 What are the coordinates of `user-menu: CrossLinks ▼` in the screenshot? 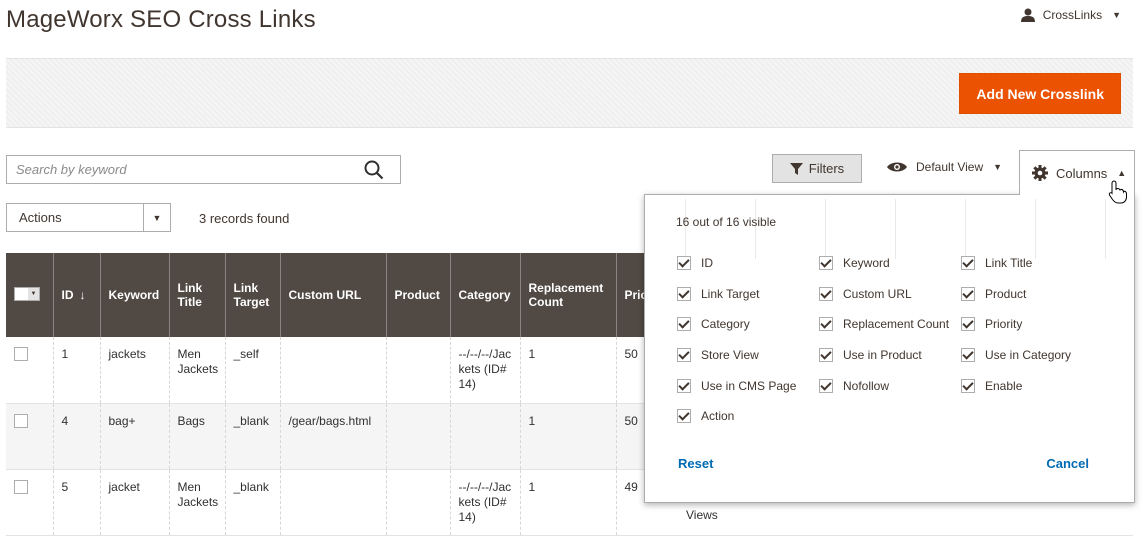 It's located at (1070, 15).